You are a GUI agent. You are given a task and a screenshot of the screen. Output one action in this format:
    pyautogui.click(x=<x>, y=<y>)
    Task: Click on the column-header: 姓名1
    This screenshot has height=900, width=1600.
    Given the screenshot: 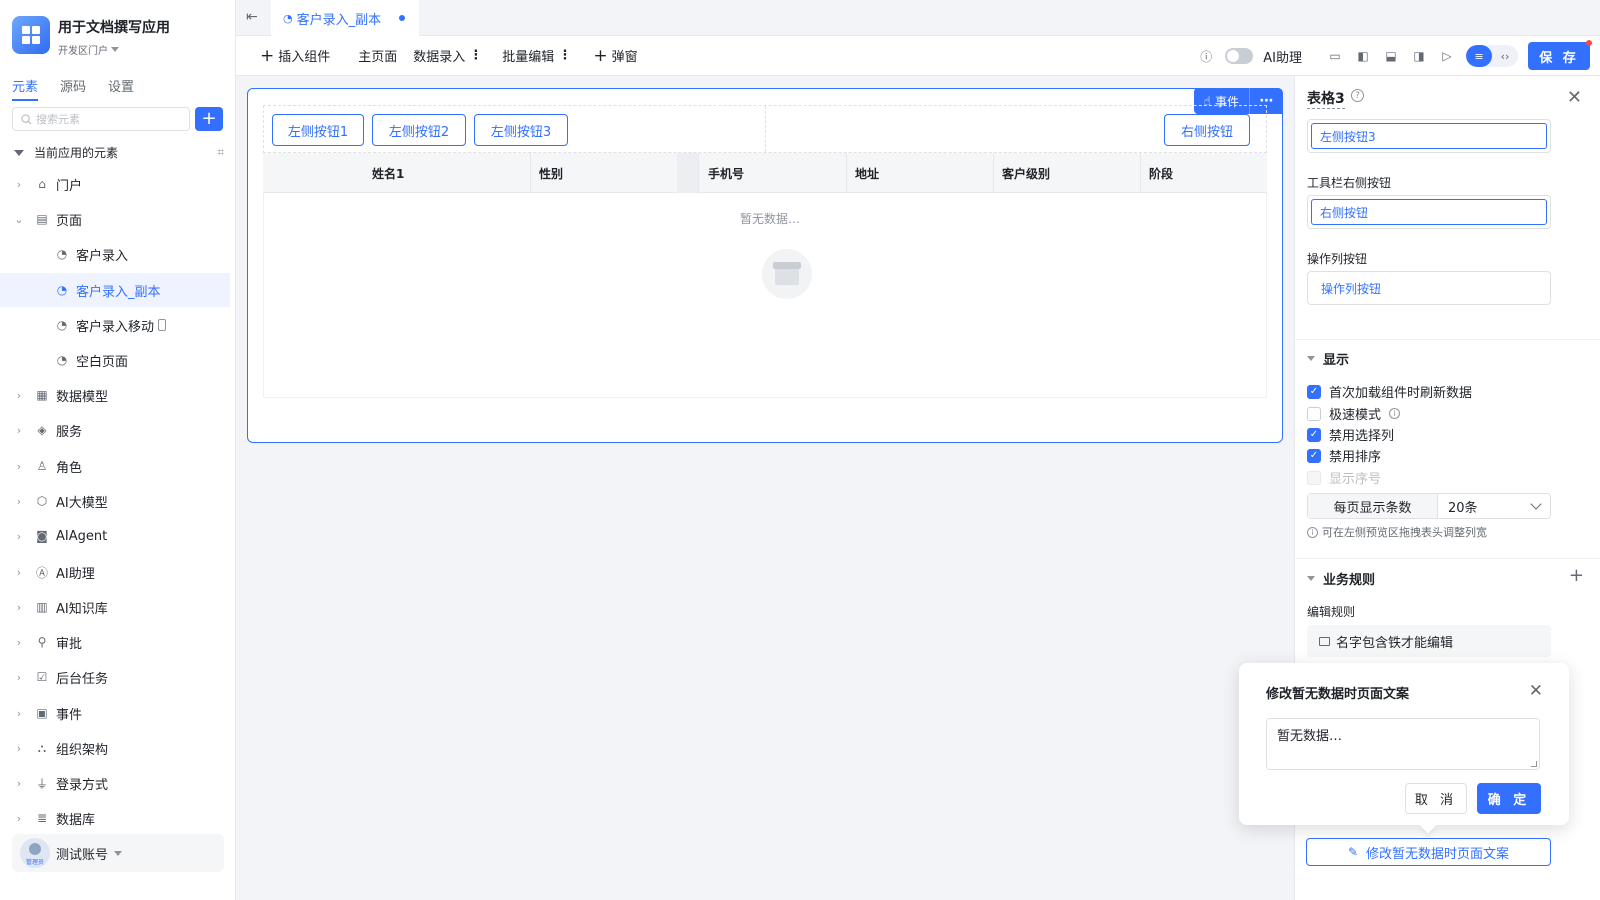 What is the action you would take?
    pyautogui.click(x=388, y=173)
    